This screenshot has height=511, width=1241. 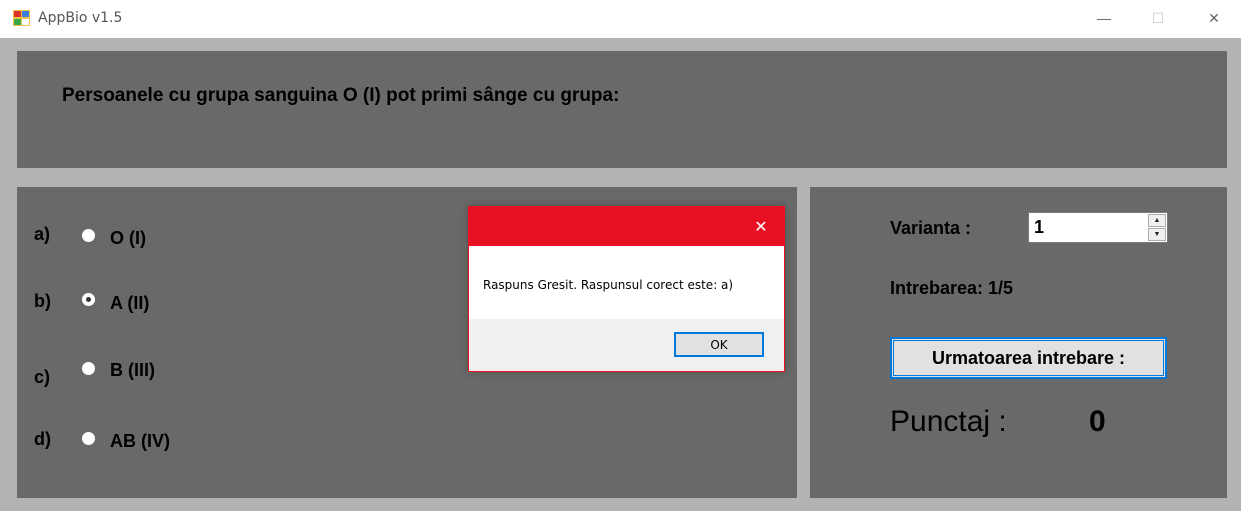 What do you see at coordinates (132, 370) in the screenshot?
I see `option-c-label: B (III)` at bounding box center [132, 370].